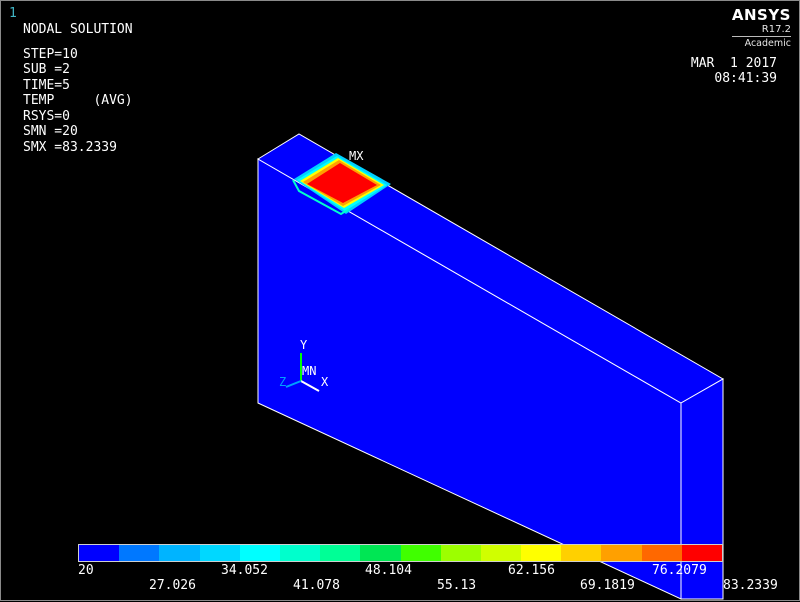 The height and width of the screenshot is (602, 800). What do you see at coordinates (531, 570) in the screenshot?
I see `legend-tick: 62.156` at bounding box center [531, 570].